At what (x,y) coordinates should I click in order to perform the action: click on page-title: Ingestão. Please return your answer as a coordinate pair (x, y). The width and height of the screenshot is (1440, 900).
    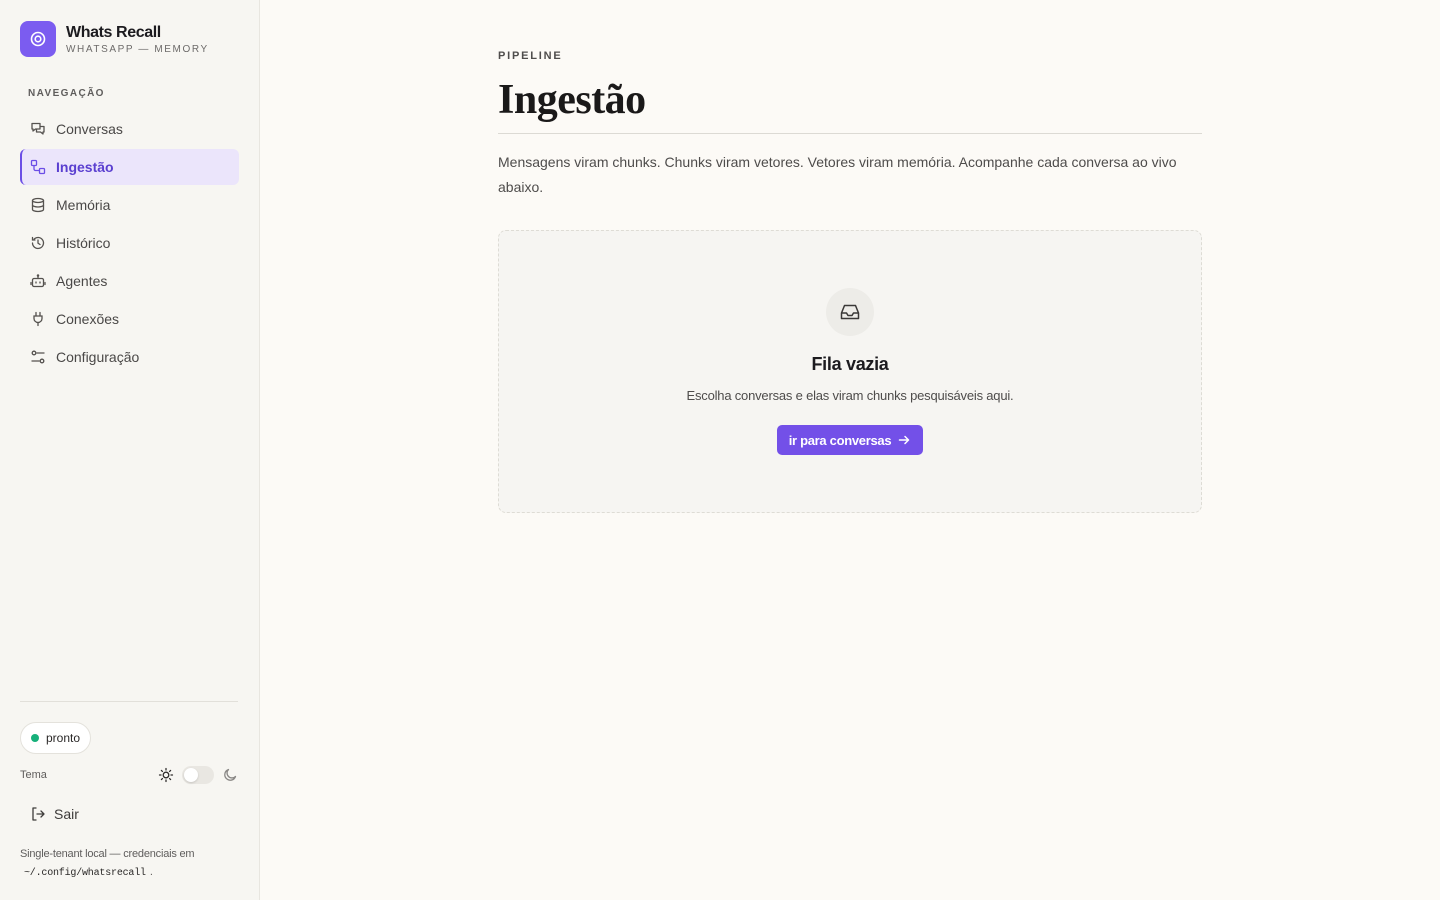
    Looking at the image, I should click on (572, 100).